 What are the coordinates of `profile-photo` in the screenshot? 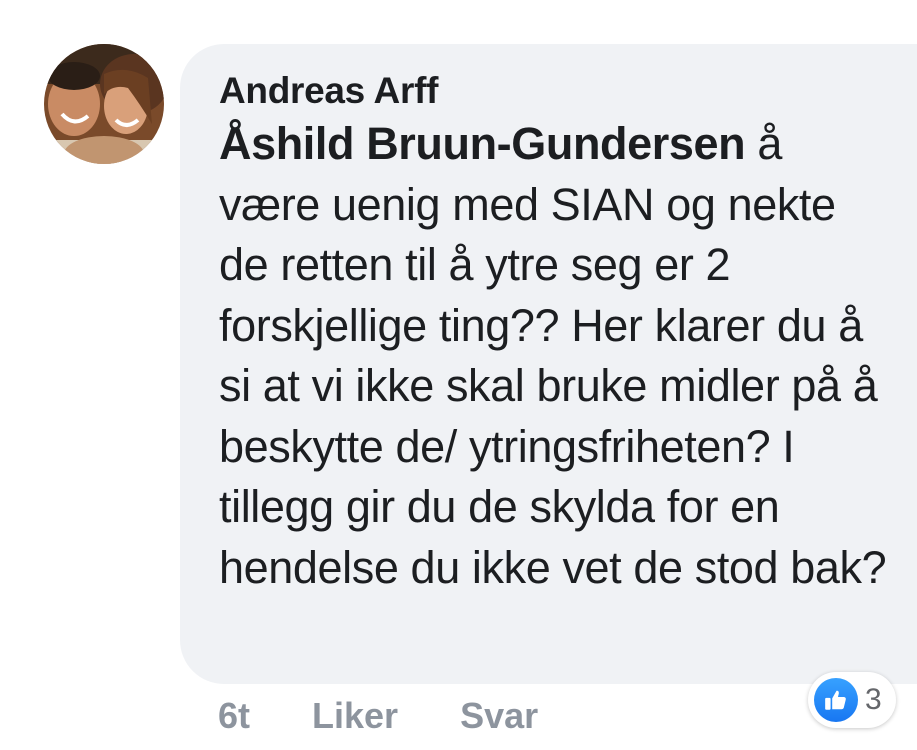 It's located at (104, 104).